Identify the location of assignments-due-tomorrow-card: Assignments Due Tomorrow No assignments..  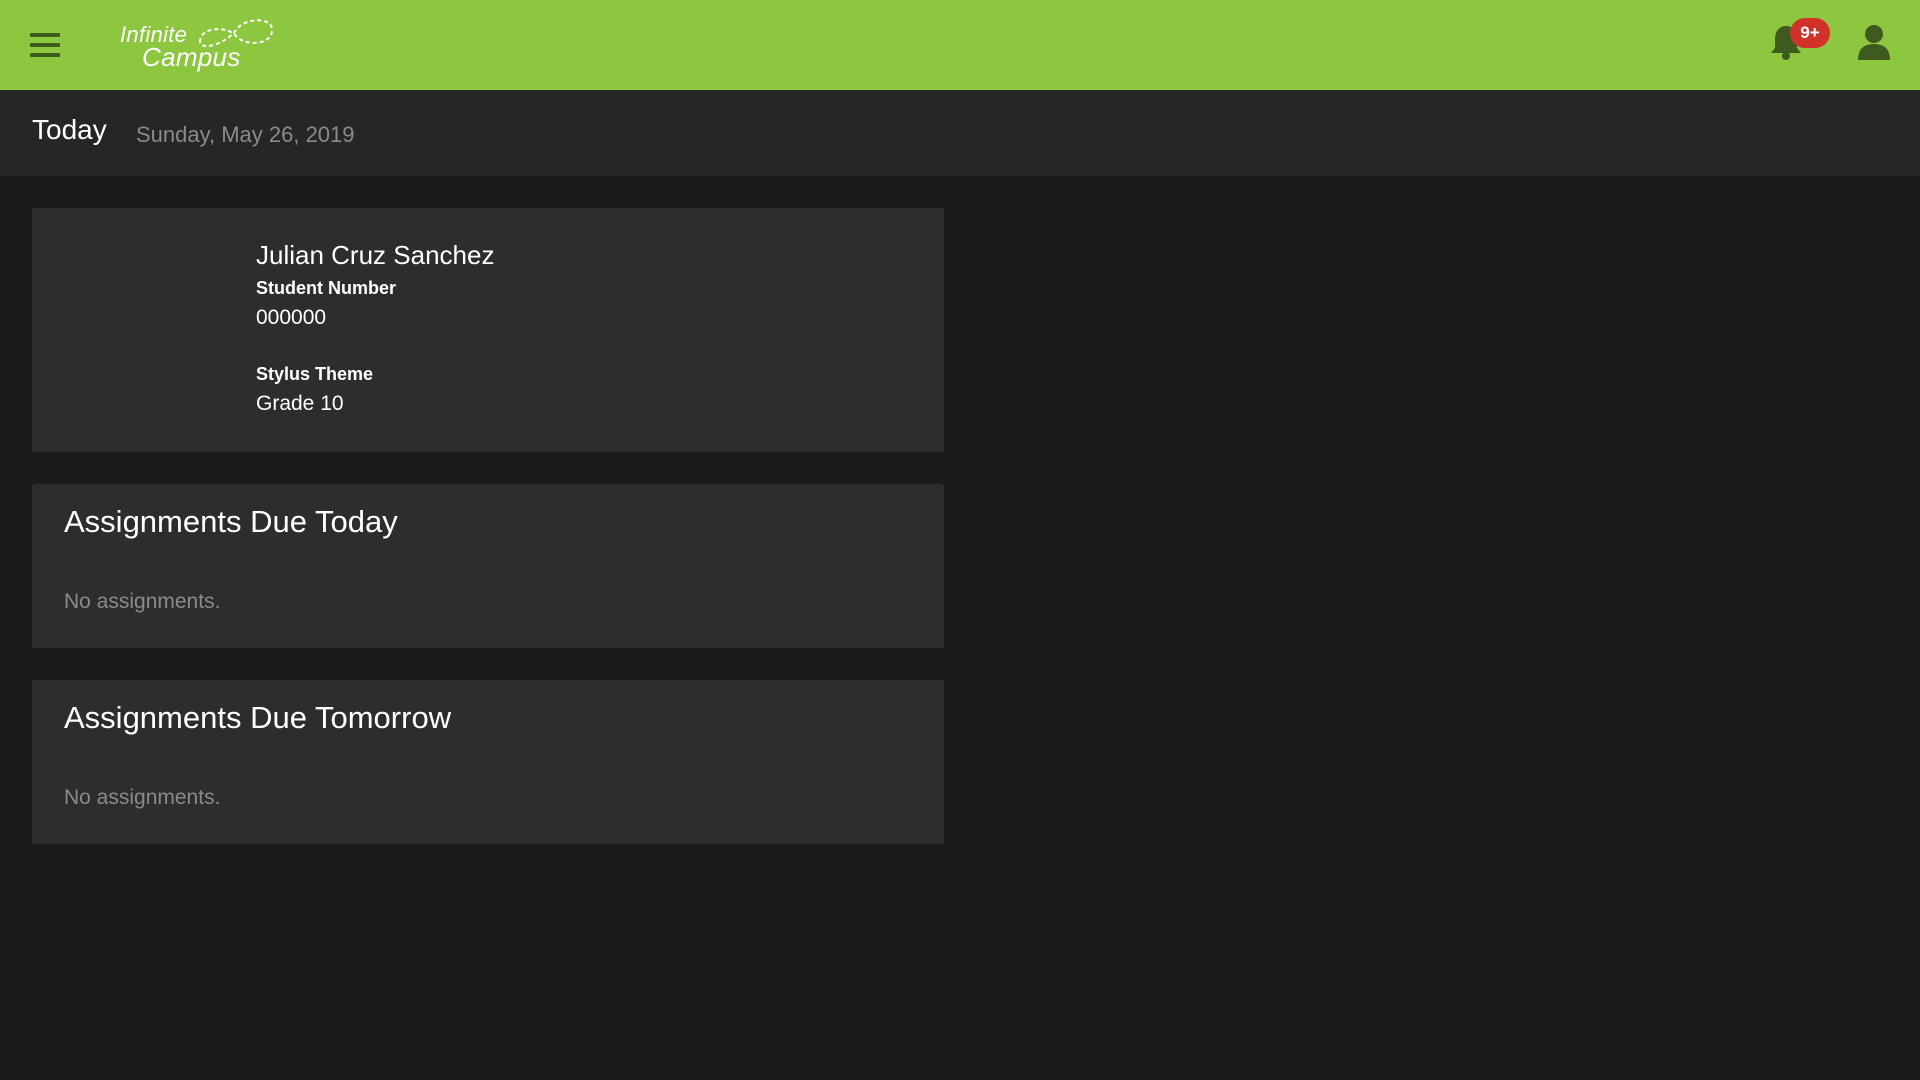
(488, 762).